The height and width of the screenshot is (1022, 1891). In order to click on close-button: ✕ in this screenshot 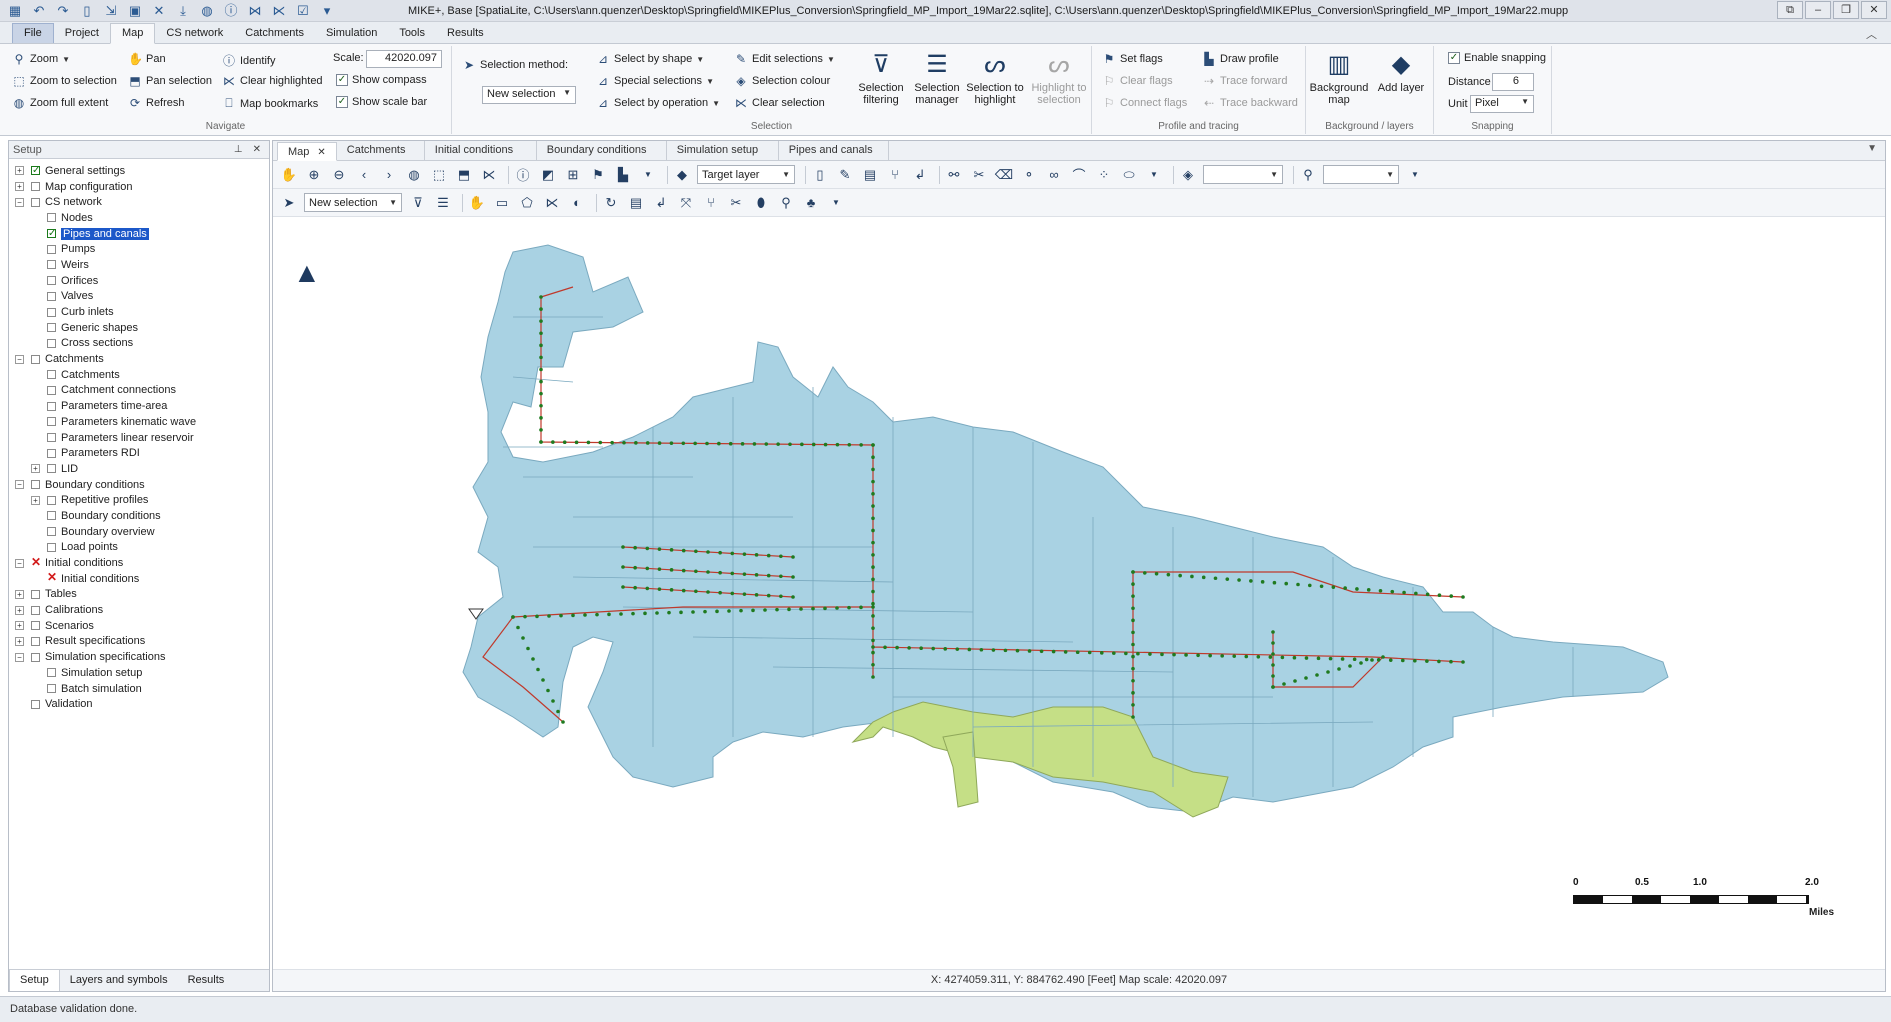, I will do `click(1874, 10)`.